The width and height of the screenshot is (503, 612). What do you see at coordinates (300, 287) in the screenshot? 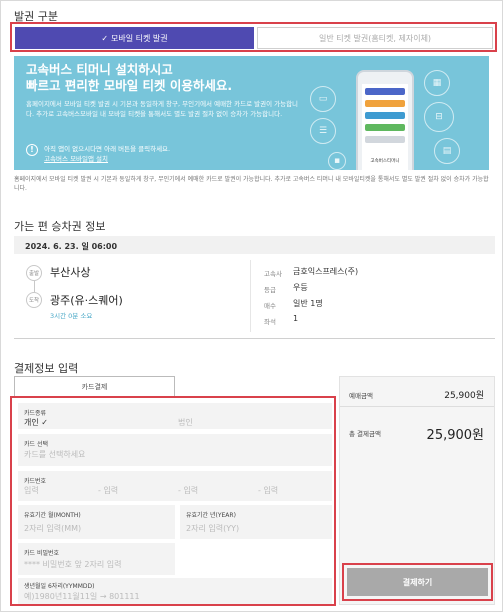
I see `grade-value: 우등` at bounding box center [300, 287].